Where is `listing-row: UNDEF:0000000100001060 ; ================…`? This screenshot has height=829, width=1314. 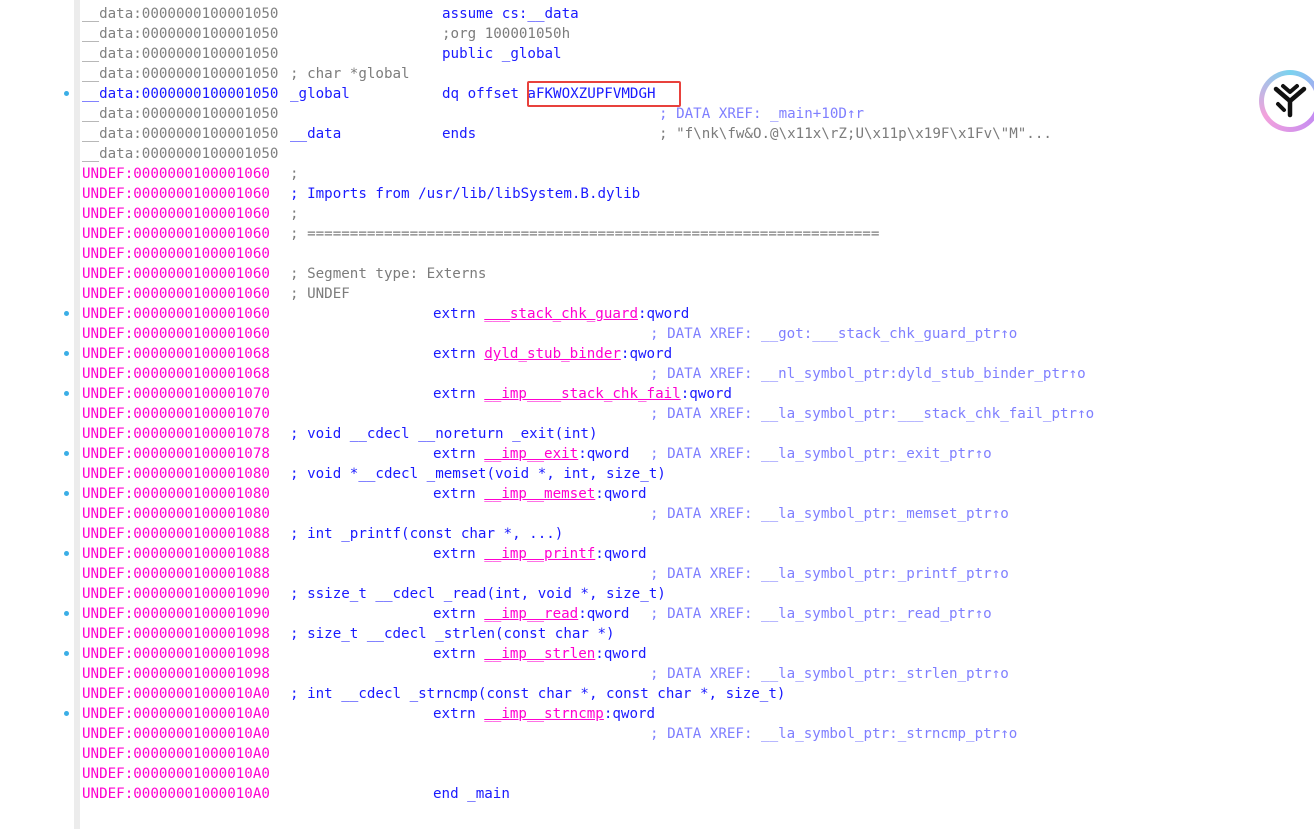 listing-row: UNDEF:0000000100001060 ; ================… is located at coordinates (697, 234).